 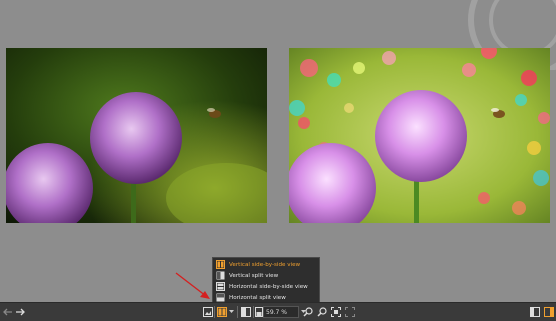 I want to click on menu-item-horizontal-side-by-side: Horizontal side-by-side view, so click(x=266, y=286).